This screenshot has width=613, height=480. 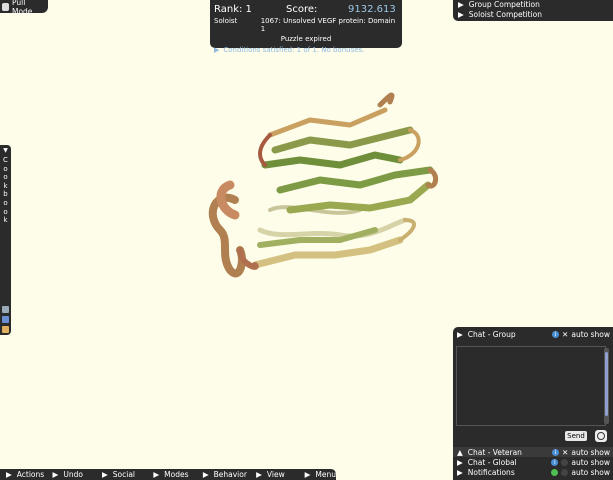 I want to click on score-label: Score:, so click(x=302, y=9).